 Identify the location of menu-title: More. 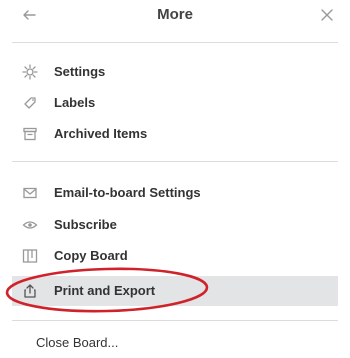
(175, 14).